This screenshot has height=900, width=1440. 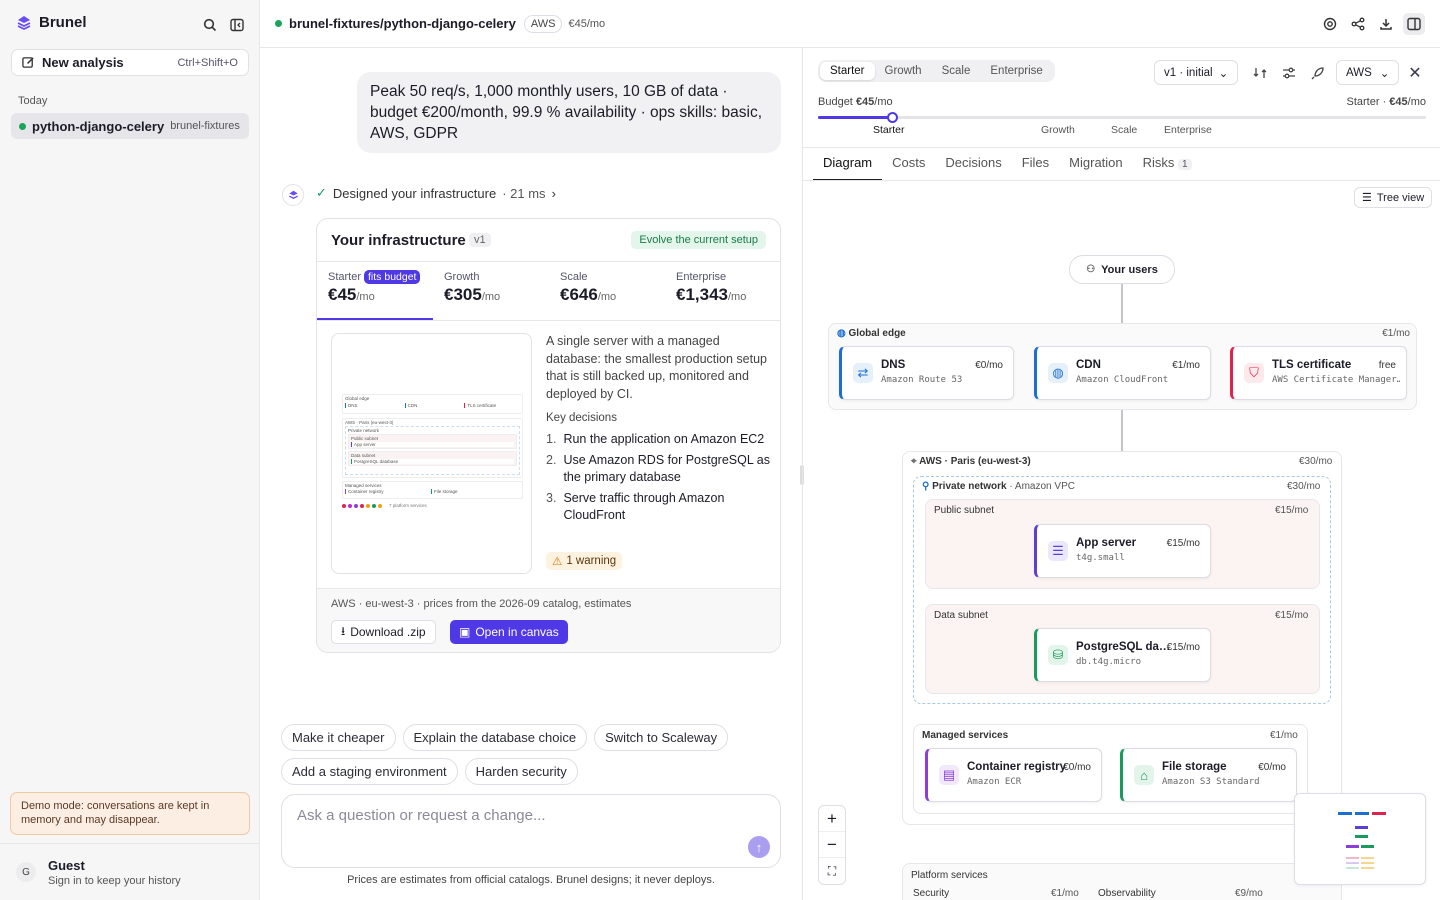 I want to click on suggestion-chip: Harden security, so click(x=521, y=771).